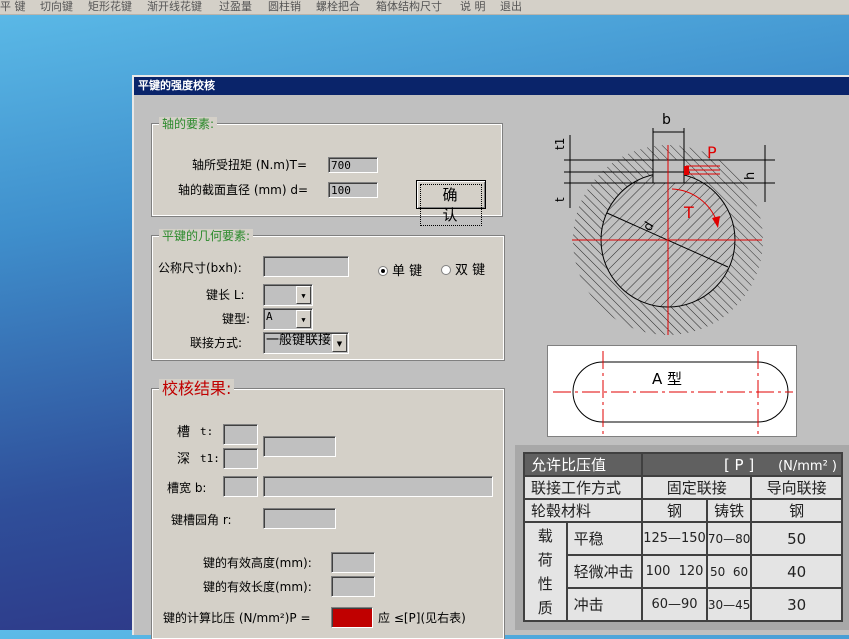 This screenshot has width=849, height=639. What do you see at coordinates (187, 488) in the screenshot?
I see `width-label: 槽宽 b:` at bounding box center [187, 488].